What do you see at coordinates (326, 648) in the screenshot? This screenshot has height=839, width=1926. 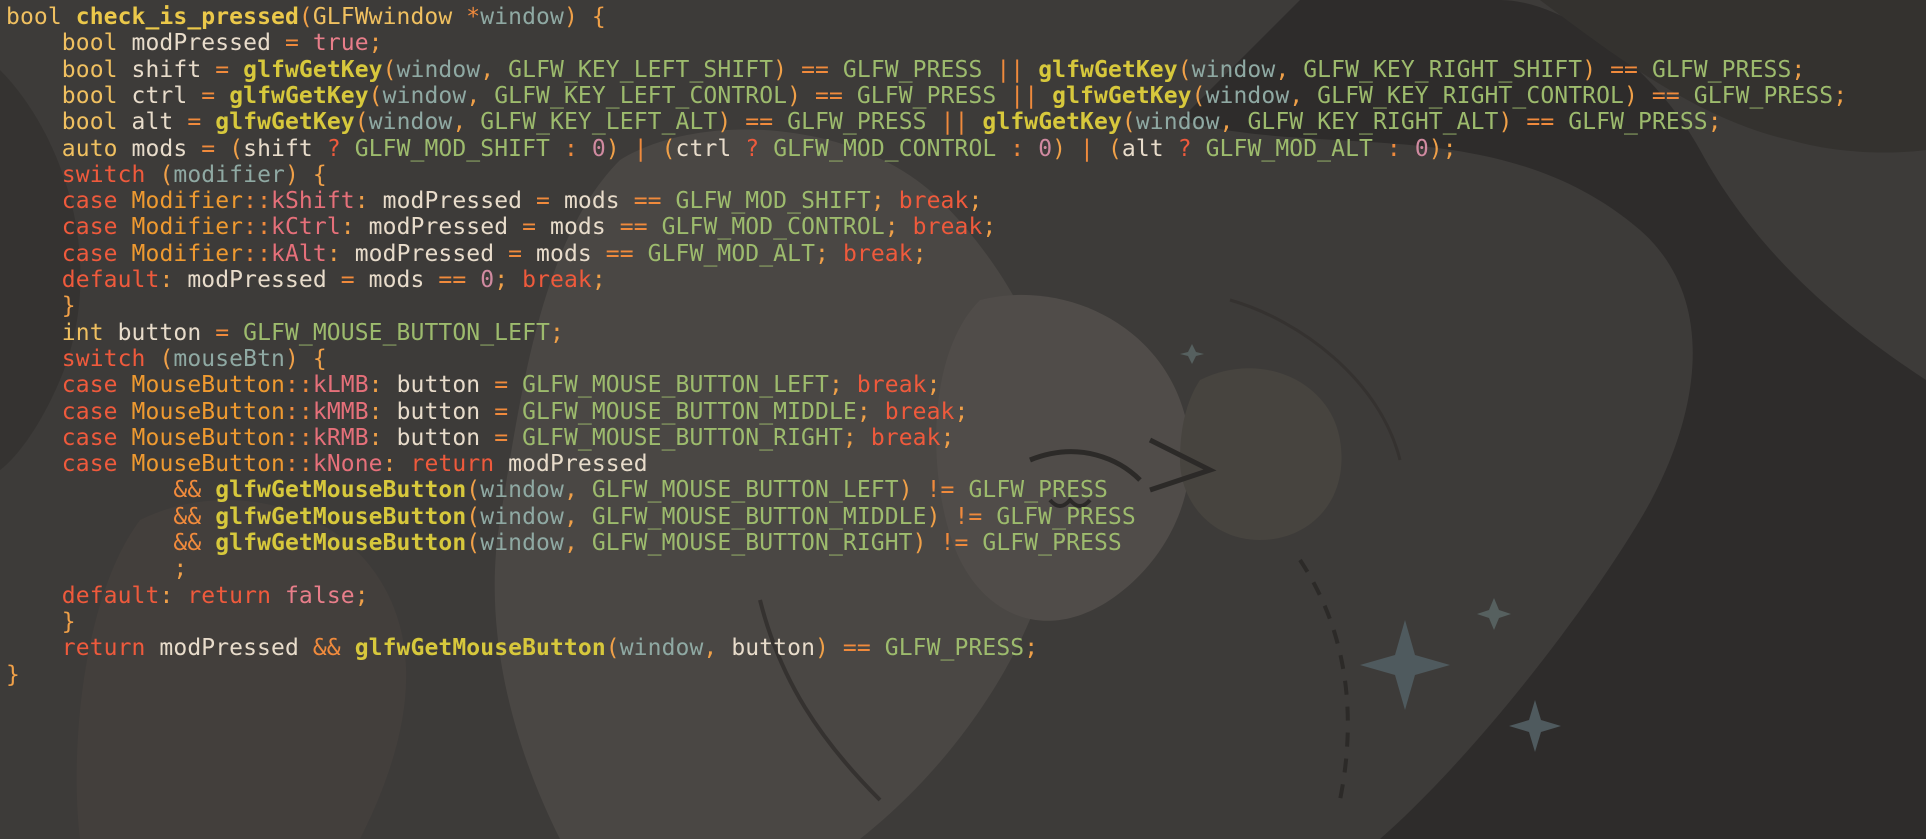 I see `code-token: &&` at bounding box center [326, 648].